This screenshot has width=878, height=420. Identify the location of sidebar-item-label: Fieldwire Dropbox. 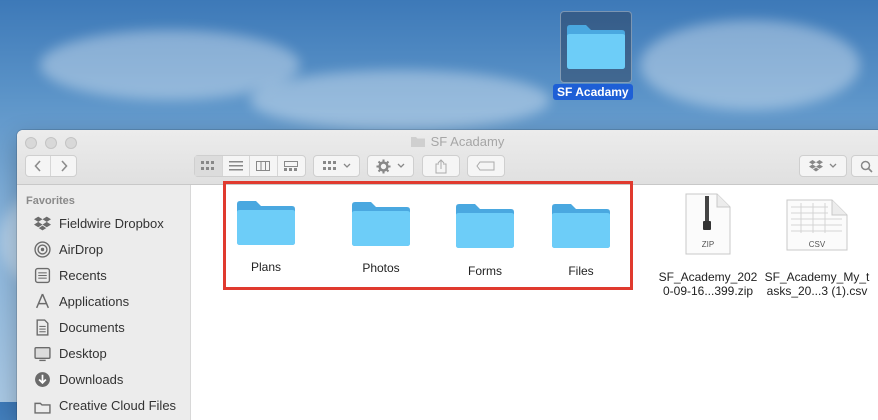
(111, 223).